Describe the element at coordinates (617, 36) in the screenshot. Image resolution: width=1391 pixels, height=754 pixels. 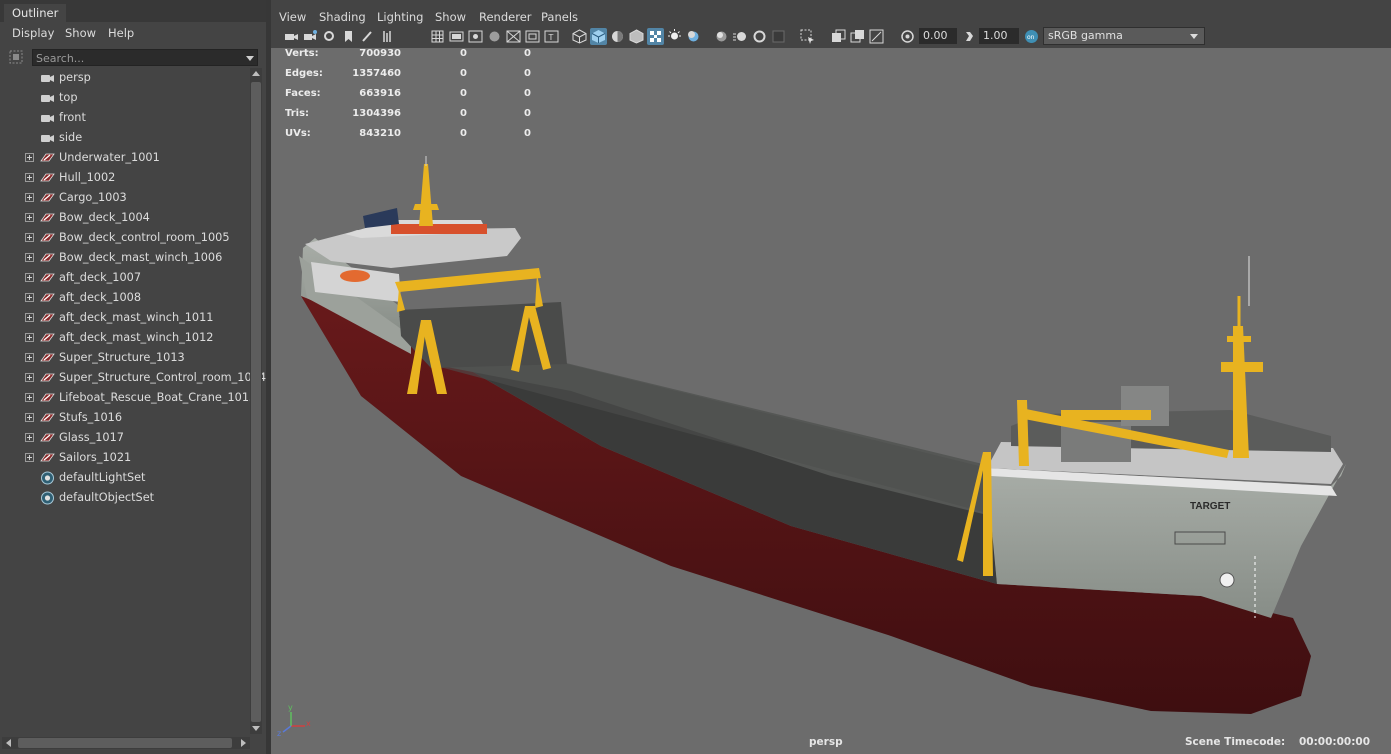
I see `default-material-icon` at that location.